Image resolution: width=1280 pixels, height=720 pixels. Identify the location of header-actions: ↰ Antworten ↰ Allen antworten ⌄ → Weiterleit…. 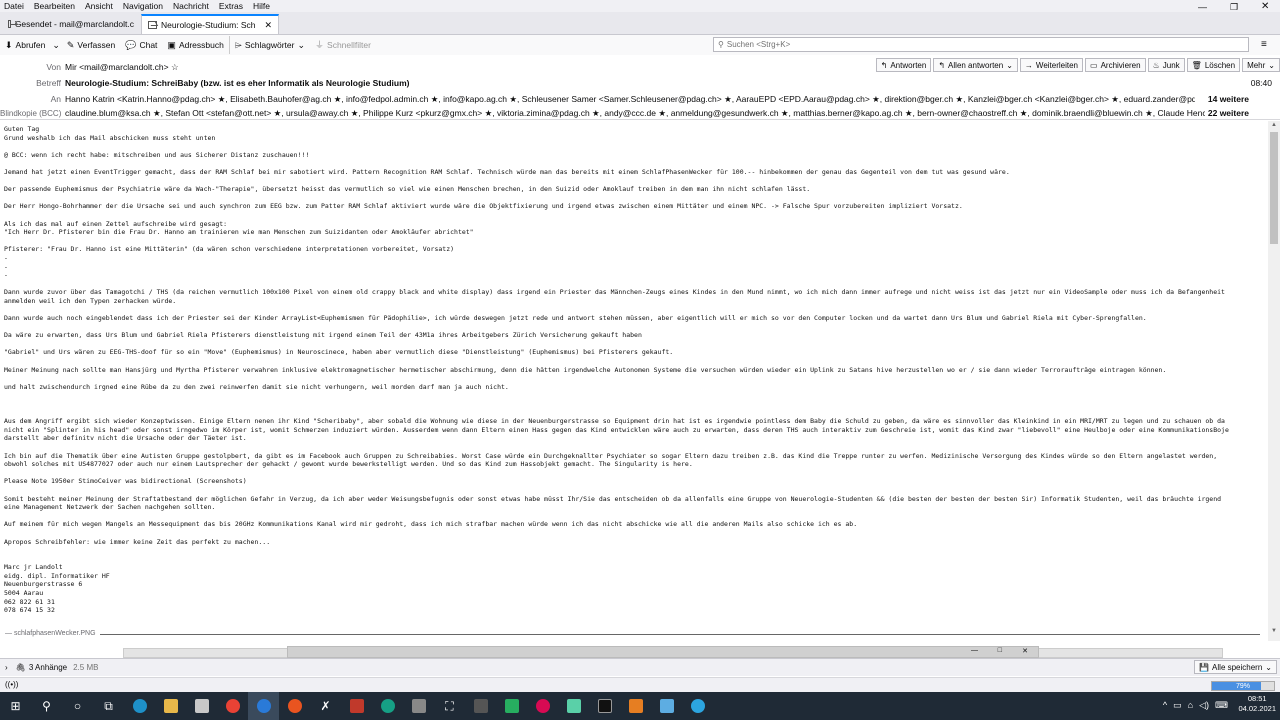
(1077, 65).